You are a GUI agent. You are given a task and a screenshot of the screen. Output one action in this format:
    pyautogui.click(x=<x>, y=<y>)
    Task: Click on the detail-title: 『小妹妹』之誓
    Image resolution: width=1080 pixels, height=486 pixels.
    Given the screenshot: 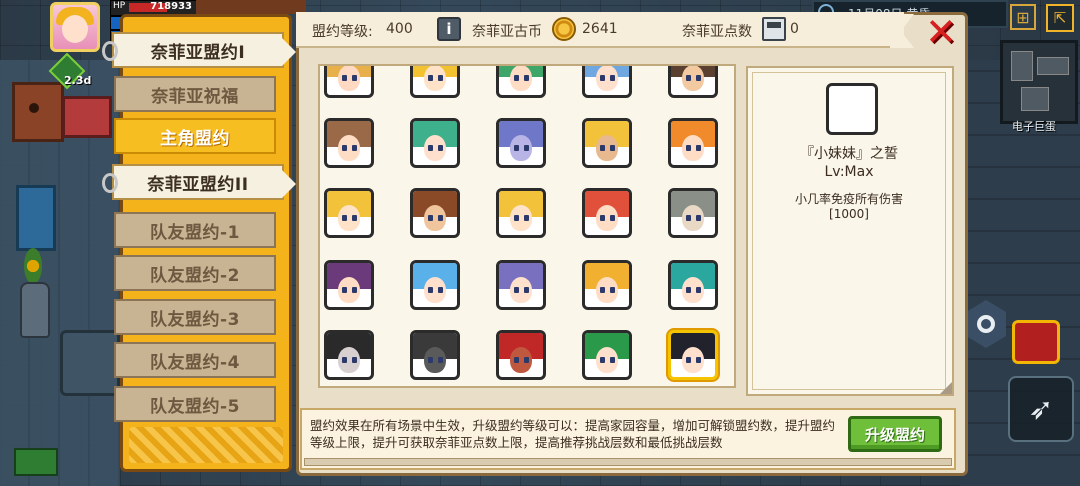 What is the action you would take?
    pyautogui.click(x=849, y=154)
    